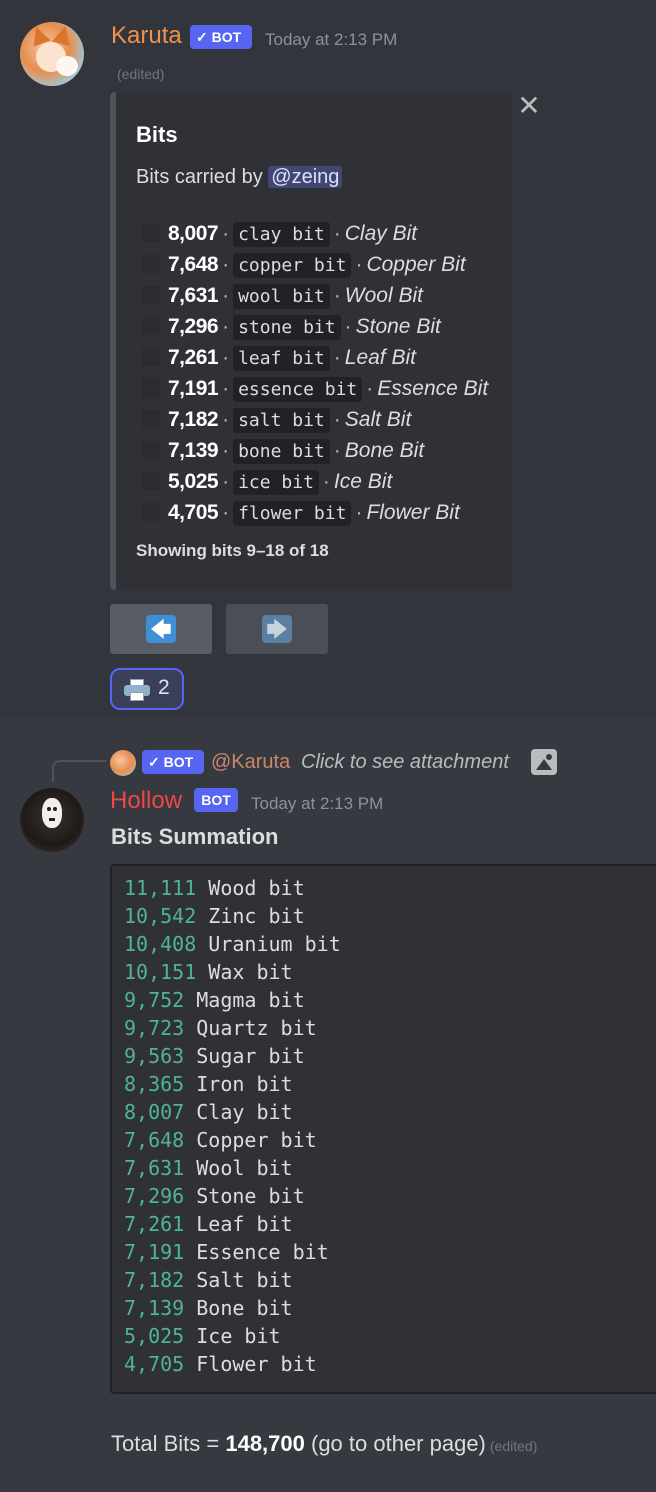  What do you see at coordinates (193, 264) in the screenshot?
I see `bit-count: 7,648` at bounding box center [193, 264].